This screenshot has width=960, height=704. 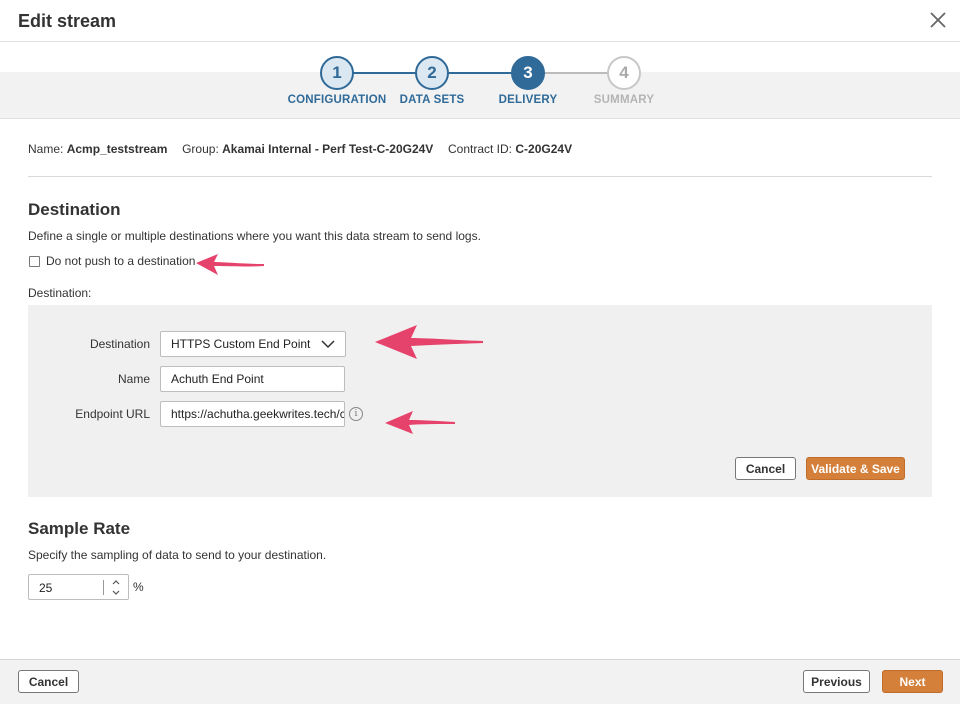 I want to click on name-field-label: Name, so click(x=133, y=379).